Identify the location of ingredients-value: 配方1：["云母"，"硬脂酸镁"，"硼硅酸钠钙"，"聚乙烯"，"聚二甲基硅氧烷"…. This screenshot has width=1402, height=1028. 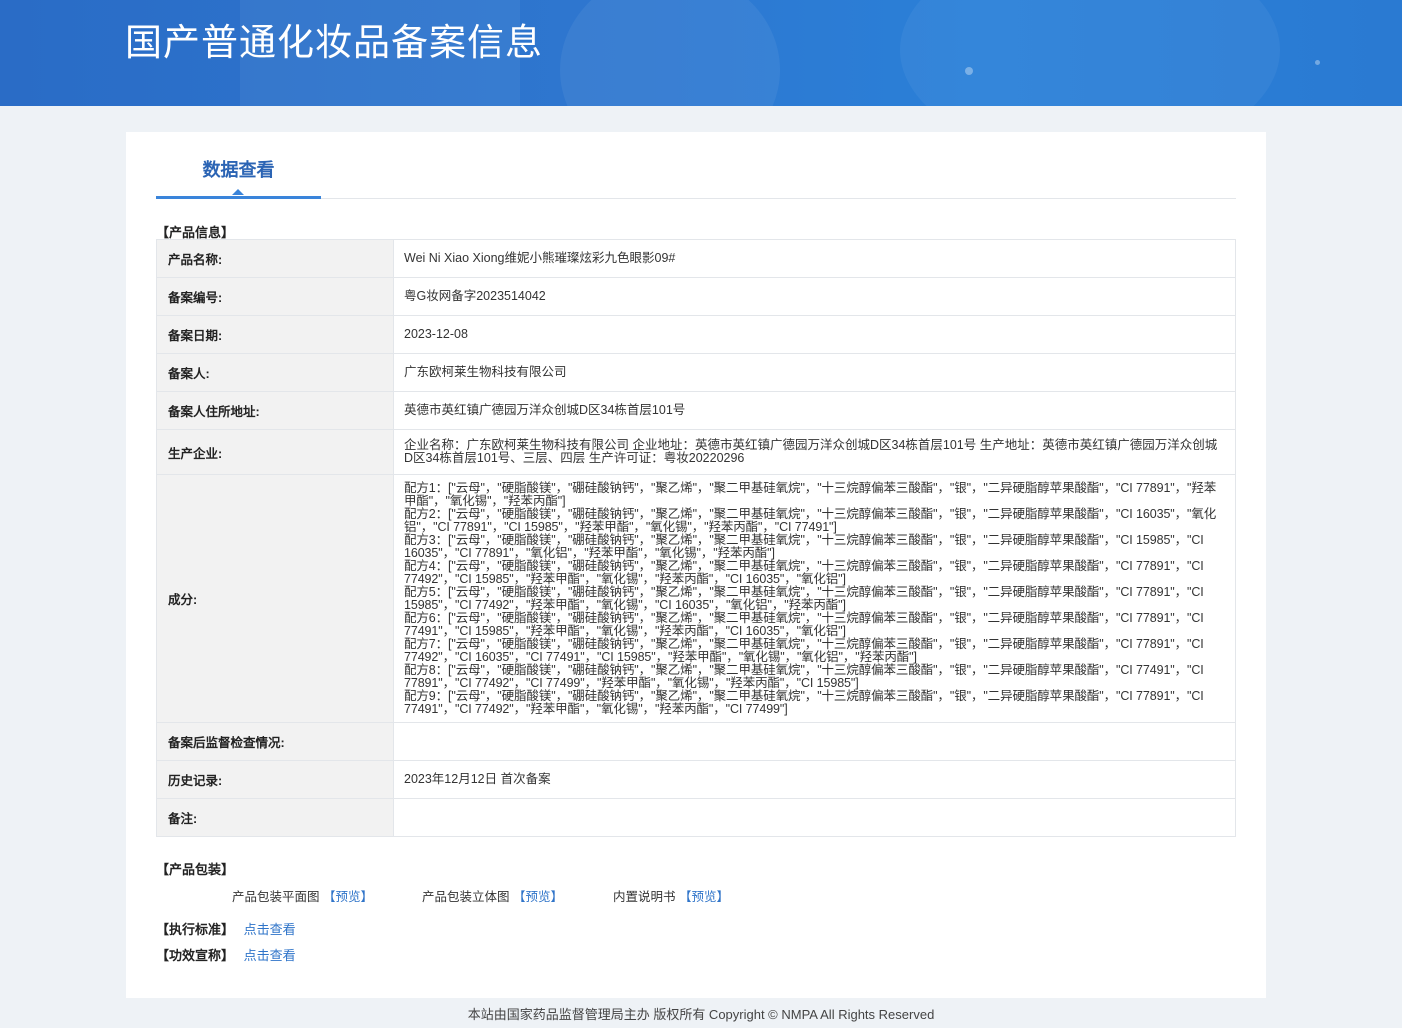
(814, 598).